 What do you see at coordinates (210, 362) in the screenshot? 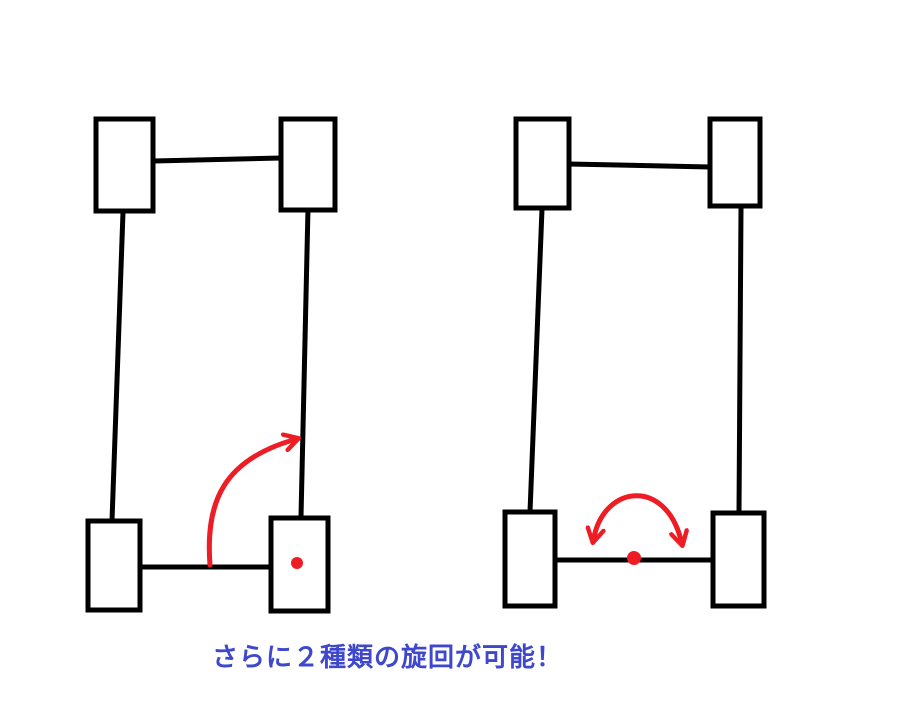
I see `left-frame` at bounding box center [210, 362].